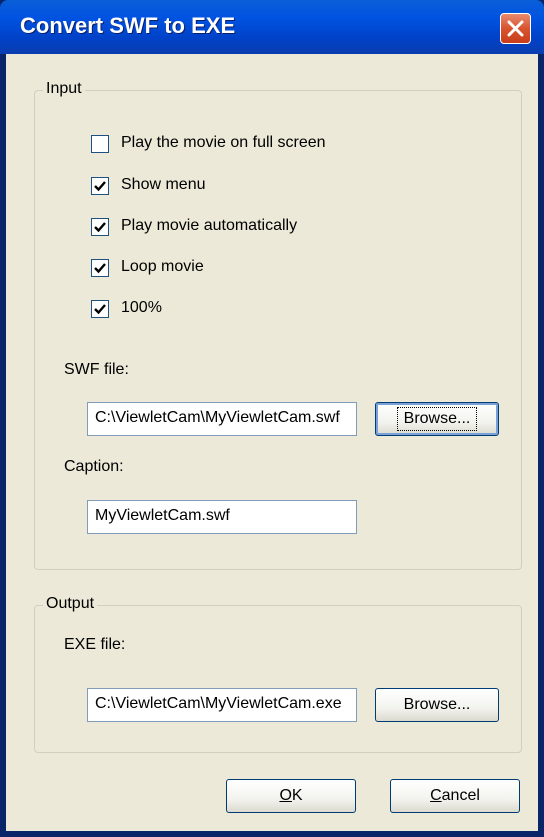 The image size is (544, 837). Describe the element at coordinates (70, 604) in the screenshot. I see `output-group-label: Output` at that location.